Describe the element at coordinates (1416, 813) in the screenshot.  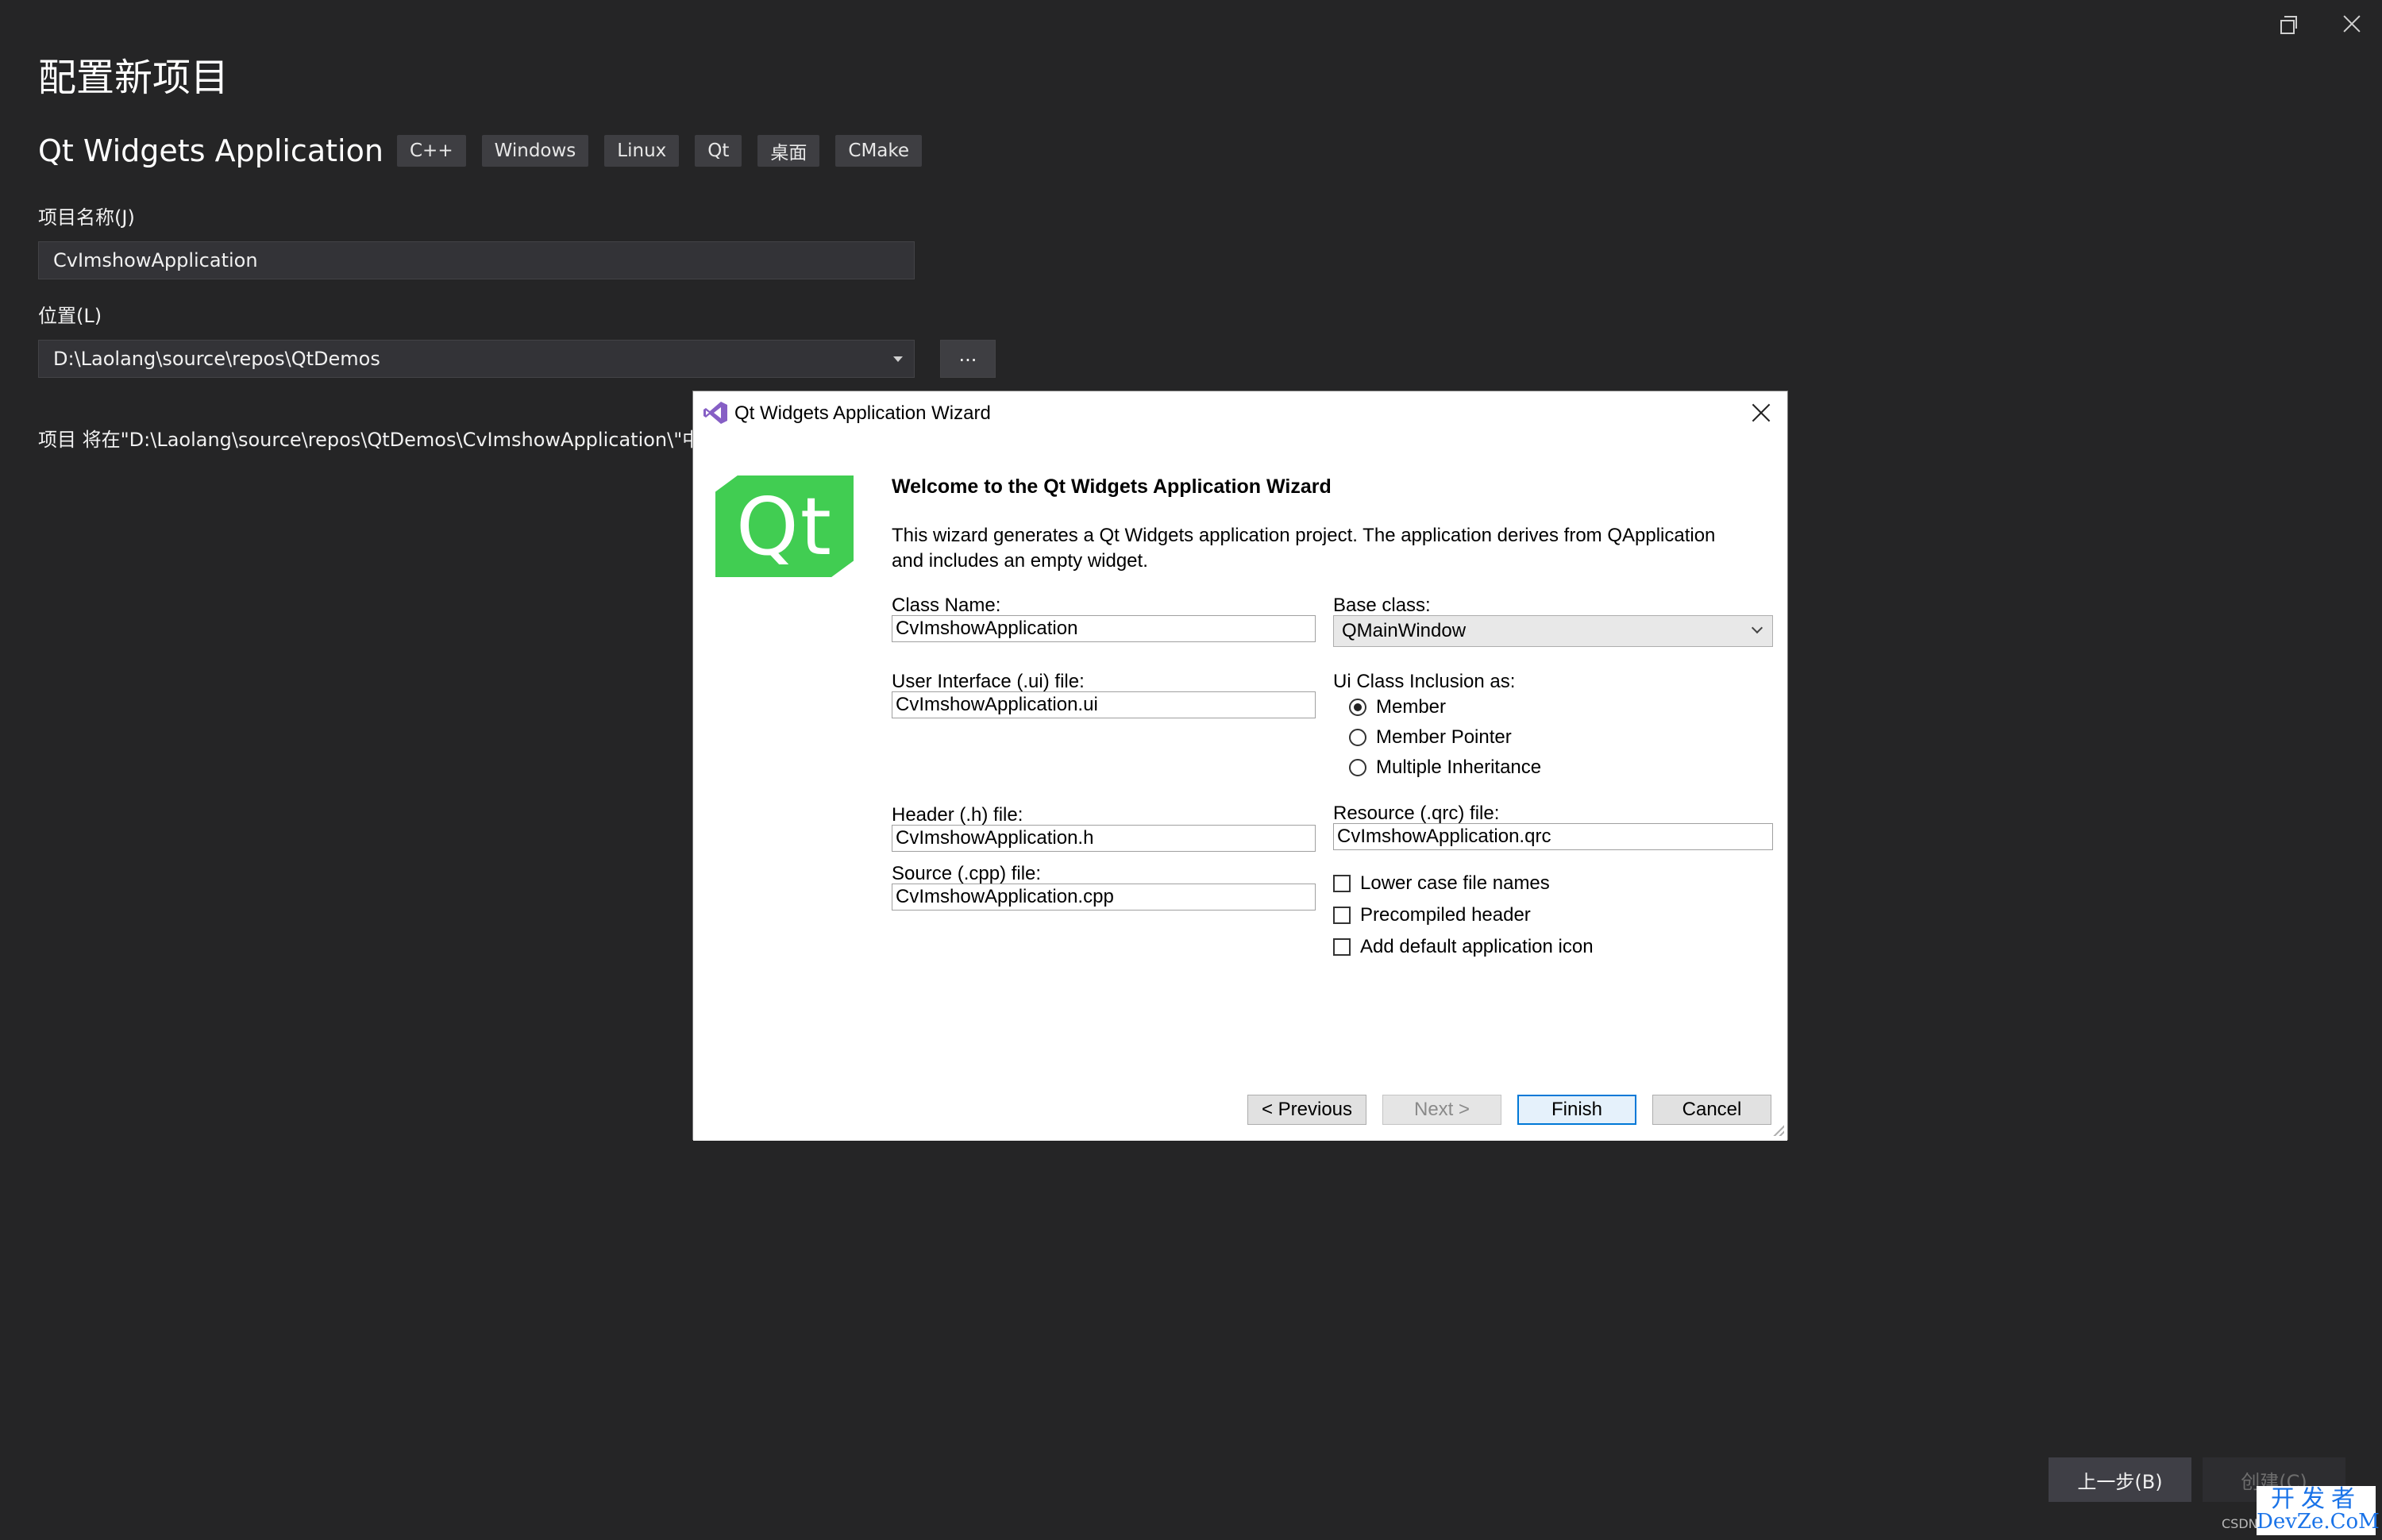
I see `resource-file-label: Resource (.qrc) file:` at that location.